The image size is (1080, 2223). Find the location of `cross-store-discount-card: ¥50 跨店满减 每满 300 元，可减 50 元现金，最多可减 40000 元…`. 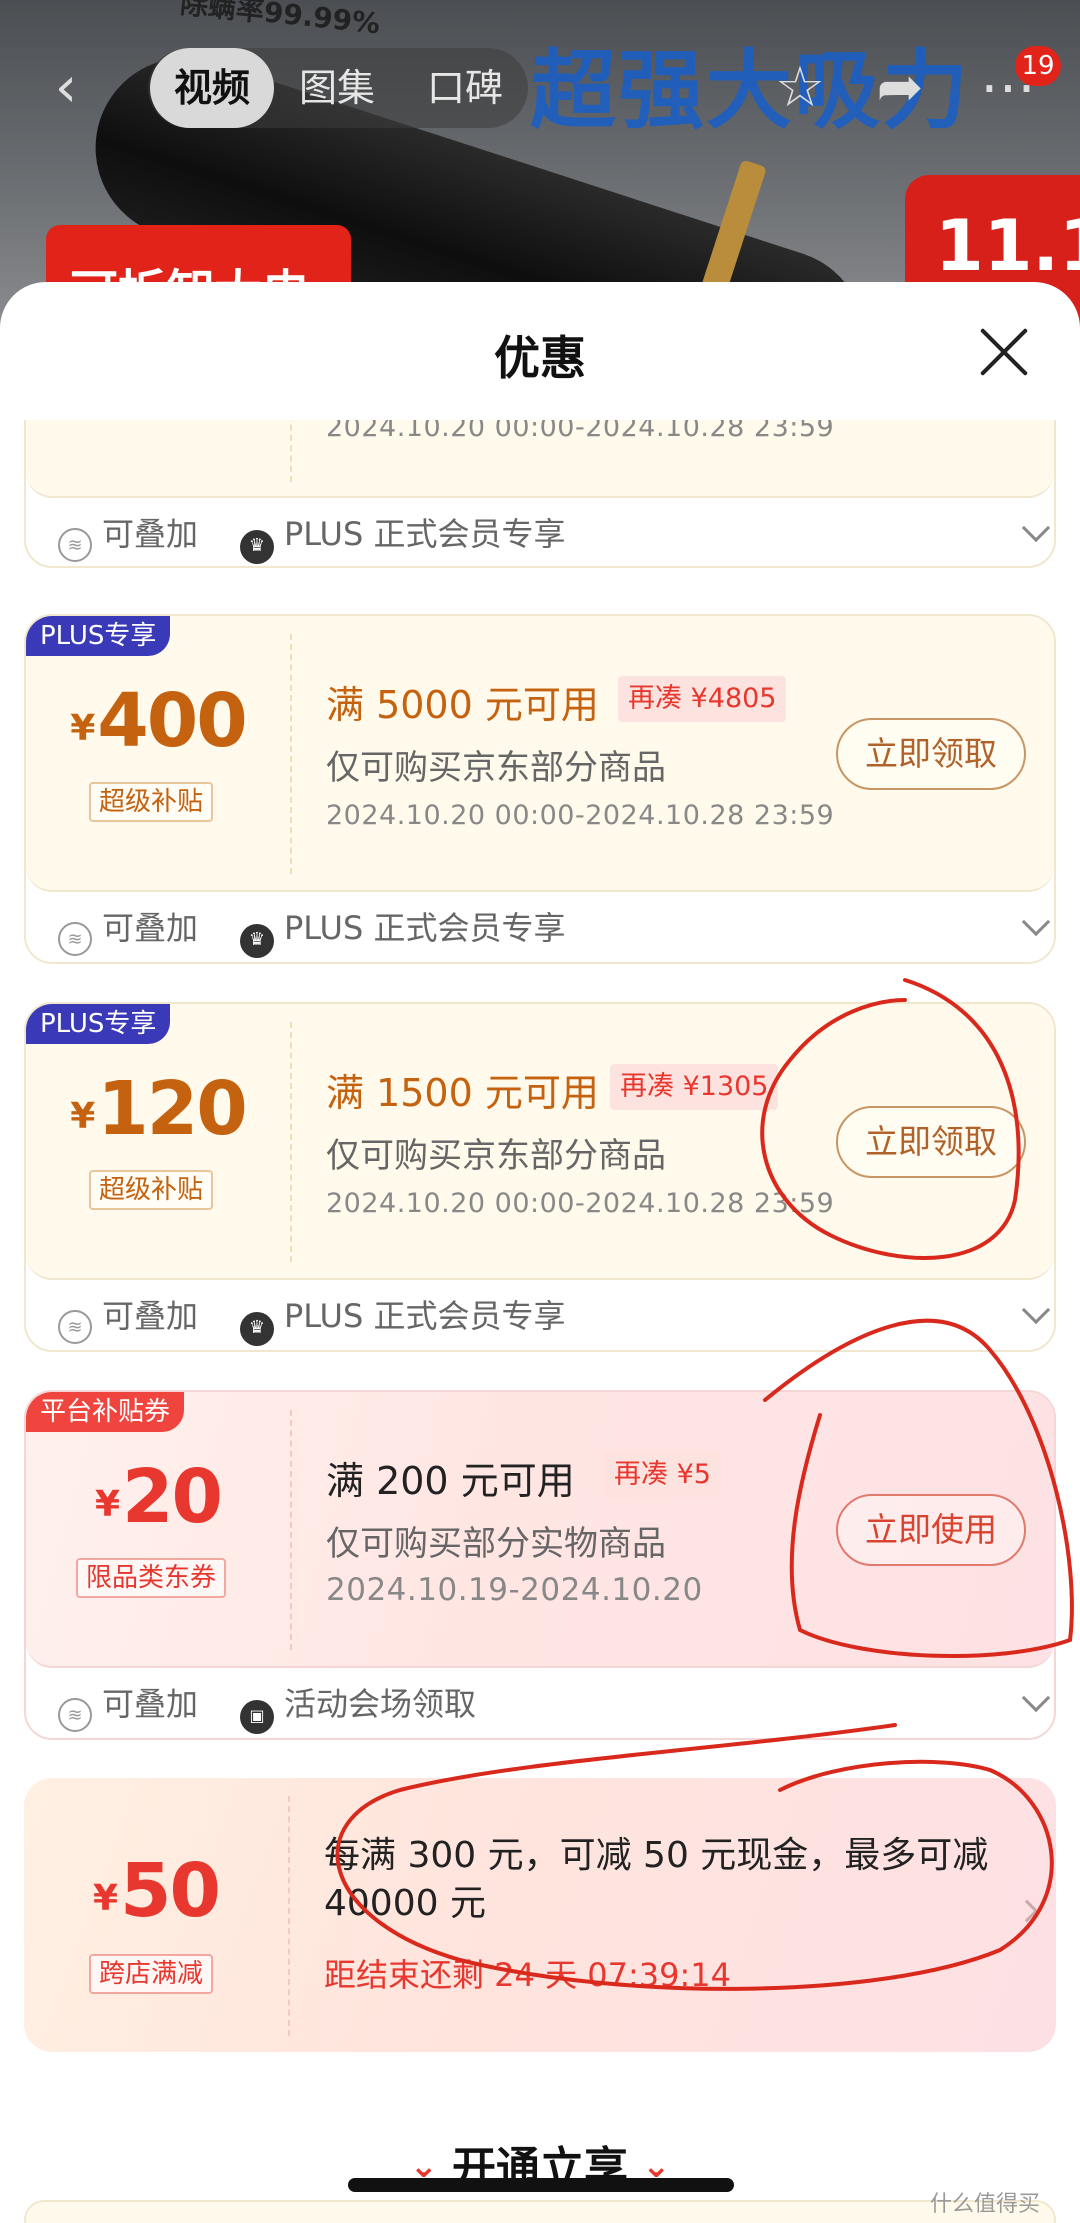

cross-store-discount-card: ¥50 跨店满减 每满 300 元，可减 50 元现金，最多可减 40000 元… is located at coordinates (540, 1915).